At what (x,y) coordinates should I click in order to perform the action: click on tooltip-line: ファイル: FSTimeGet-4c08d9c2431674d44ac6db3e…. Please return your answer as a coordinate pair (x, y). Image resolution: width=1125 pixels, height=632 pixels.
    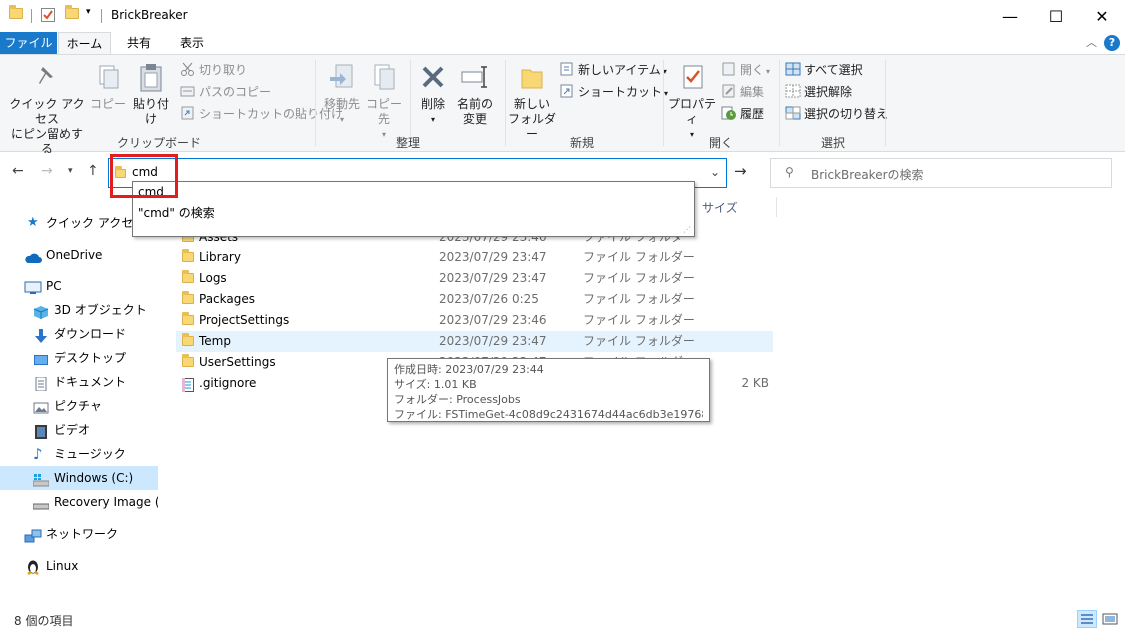
    Looking at the image, I should click on (548, 414).